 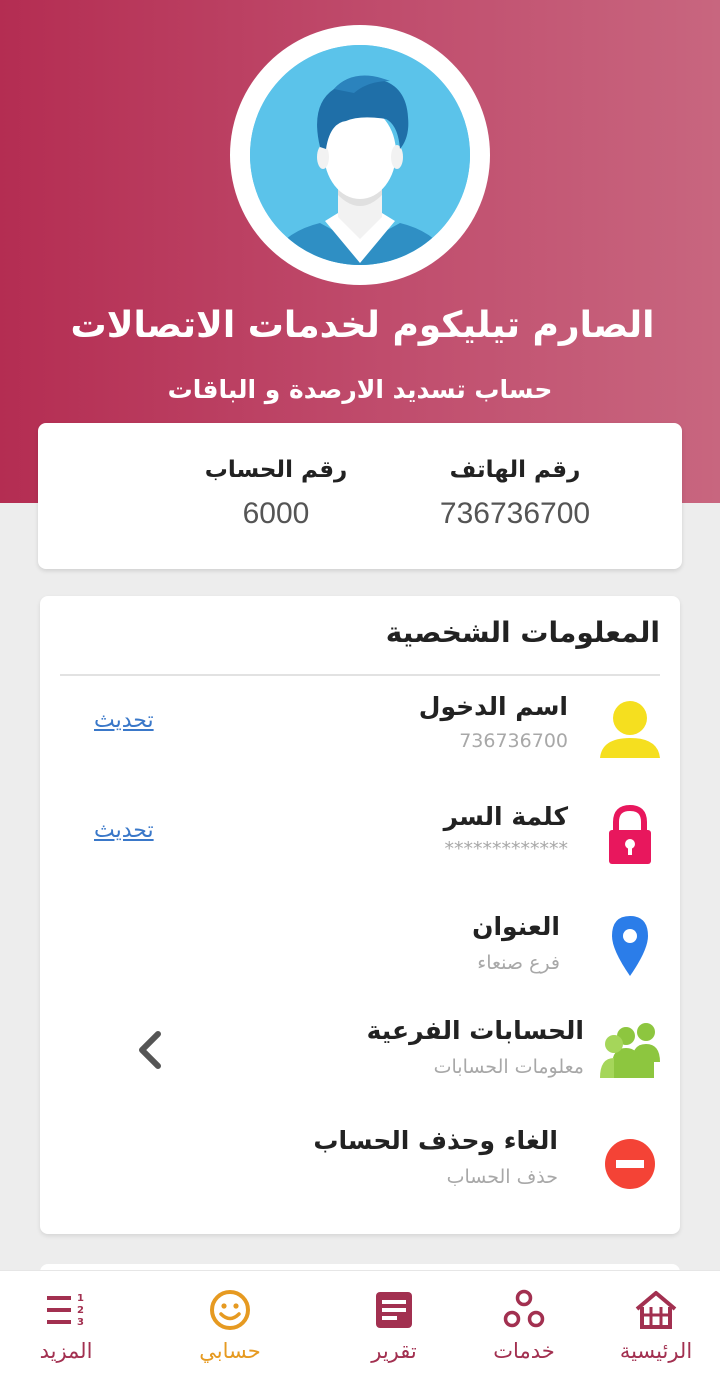 What do you see at coordinates (360, 953) in the screenshot?
I see `address-row: العنوان فرع صنعاء` at bounding box center [360, 953].